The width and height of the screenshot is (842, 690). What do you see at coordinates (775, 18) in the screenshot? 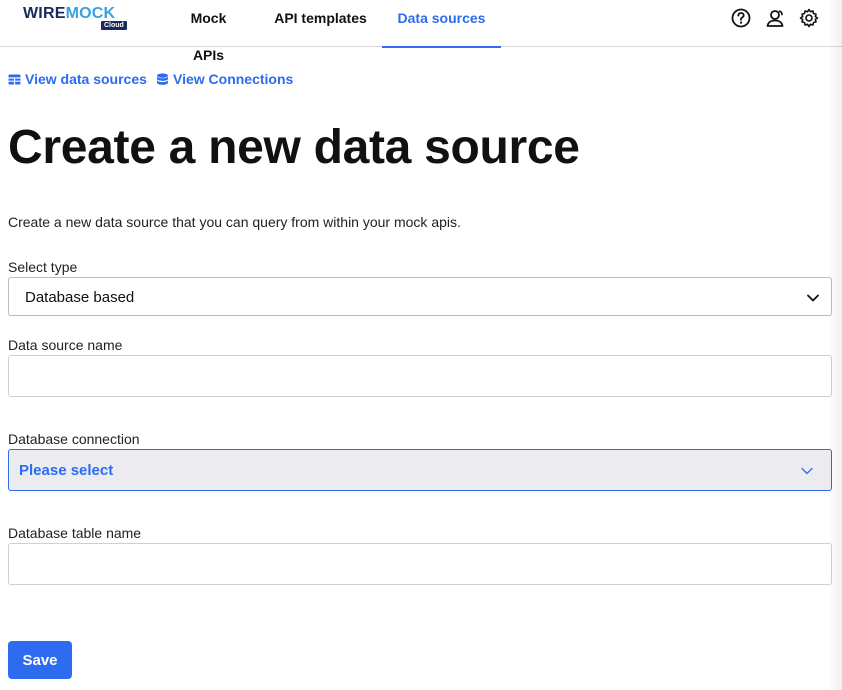
I see `users-icon` at bounding box center [775, 18].